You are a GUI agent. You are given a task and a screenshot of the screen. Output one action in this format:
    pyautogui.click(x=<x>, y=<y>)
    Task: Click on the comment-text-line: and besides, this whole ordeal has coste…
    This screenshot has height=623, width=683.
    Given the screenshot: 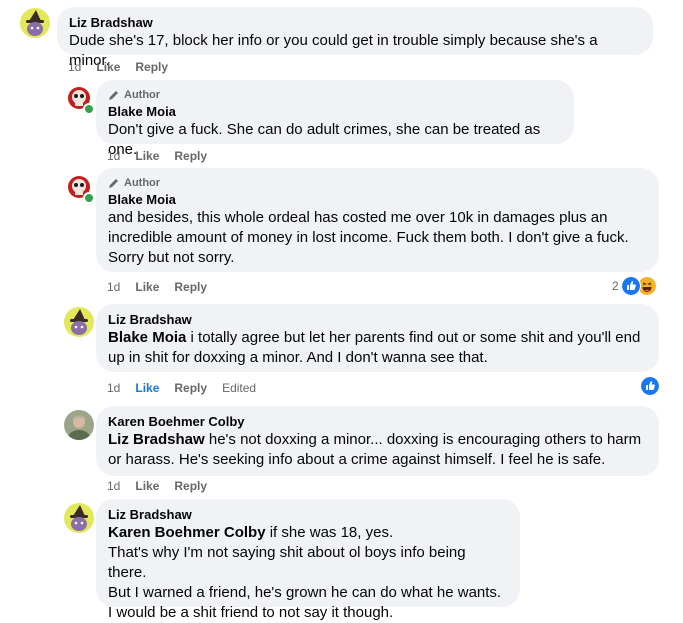 What is the action you would take?
    pyautogui.click(x=358, y=217)
    